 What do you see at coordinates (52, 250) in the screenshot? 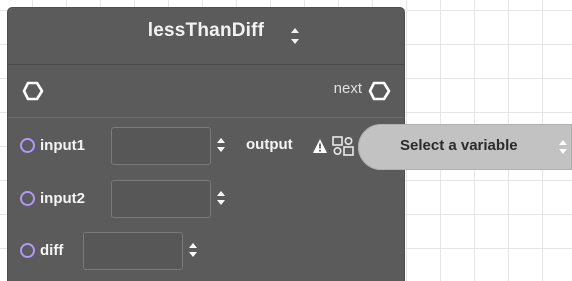
I see `diff-label: diff` at bounding box center [52, 250].